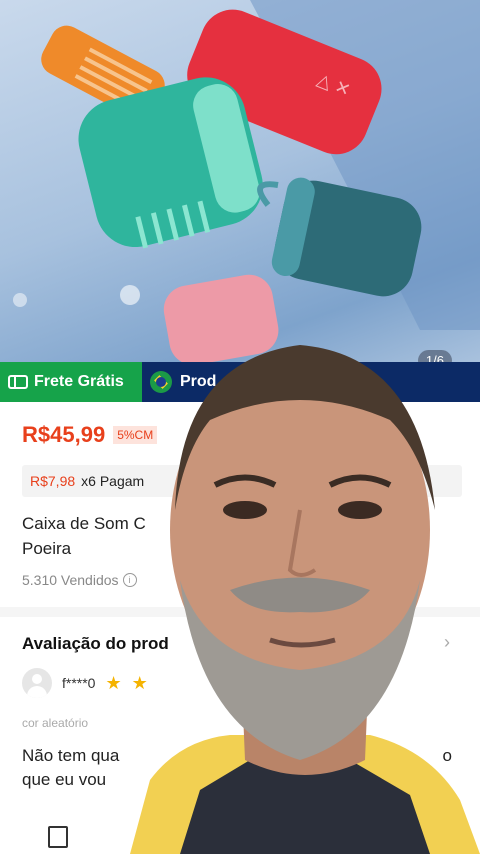 The width and height of the screenshot is (480, 854). I want to click on review-variant: cor aleatório, so click(55, 723).